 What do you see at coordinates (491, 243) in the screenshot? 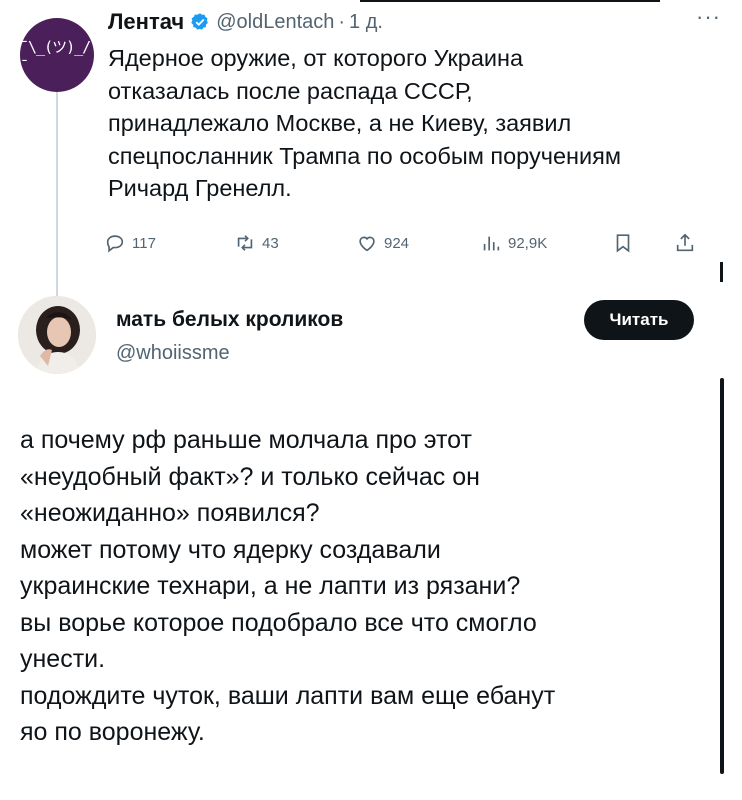
I see `views-icon` at bounding box center [491, 243].